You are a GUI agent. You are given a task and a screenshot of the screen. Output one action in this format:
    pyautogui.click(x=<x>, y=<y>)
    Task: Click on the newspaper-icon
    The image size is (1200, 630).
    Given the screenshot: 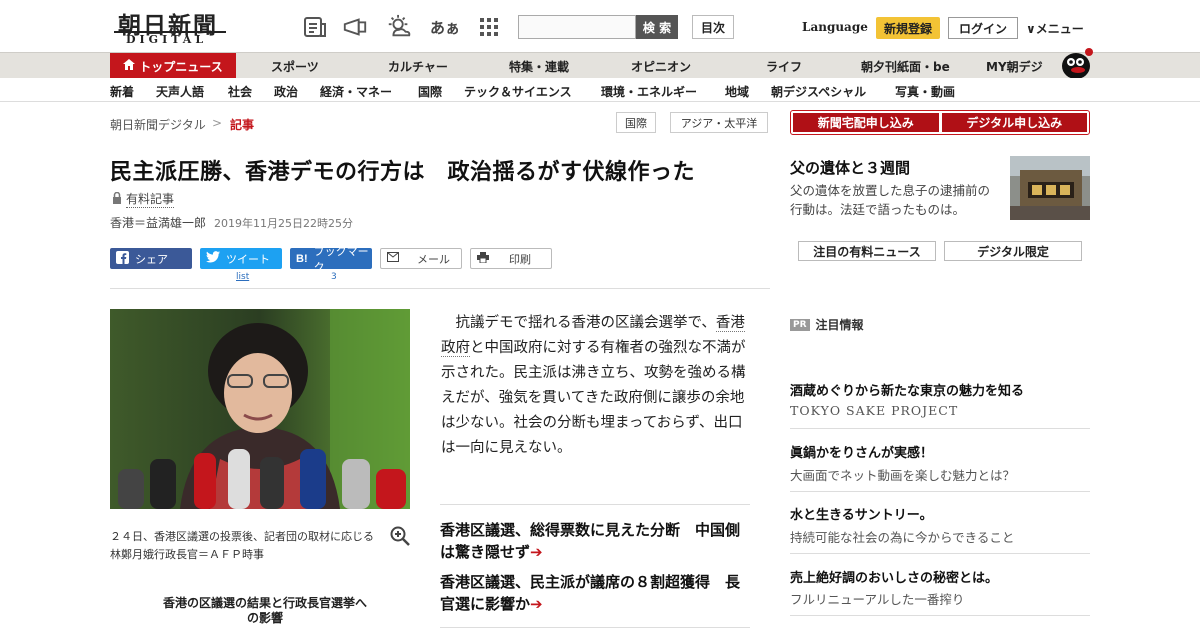 What is the action you would take?
    pyautogui.click(x=315, y=27)
    